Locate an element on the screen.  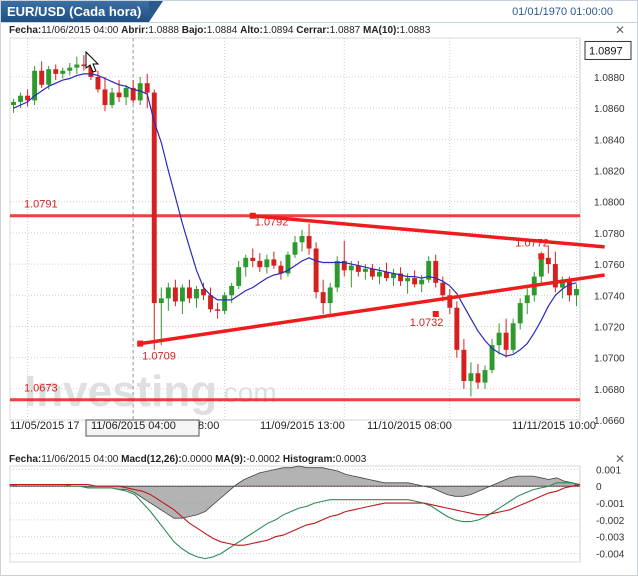
price-x-tick: 11/06/2015 04:00 is located at coordinates (133, 426).